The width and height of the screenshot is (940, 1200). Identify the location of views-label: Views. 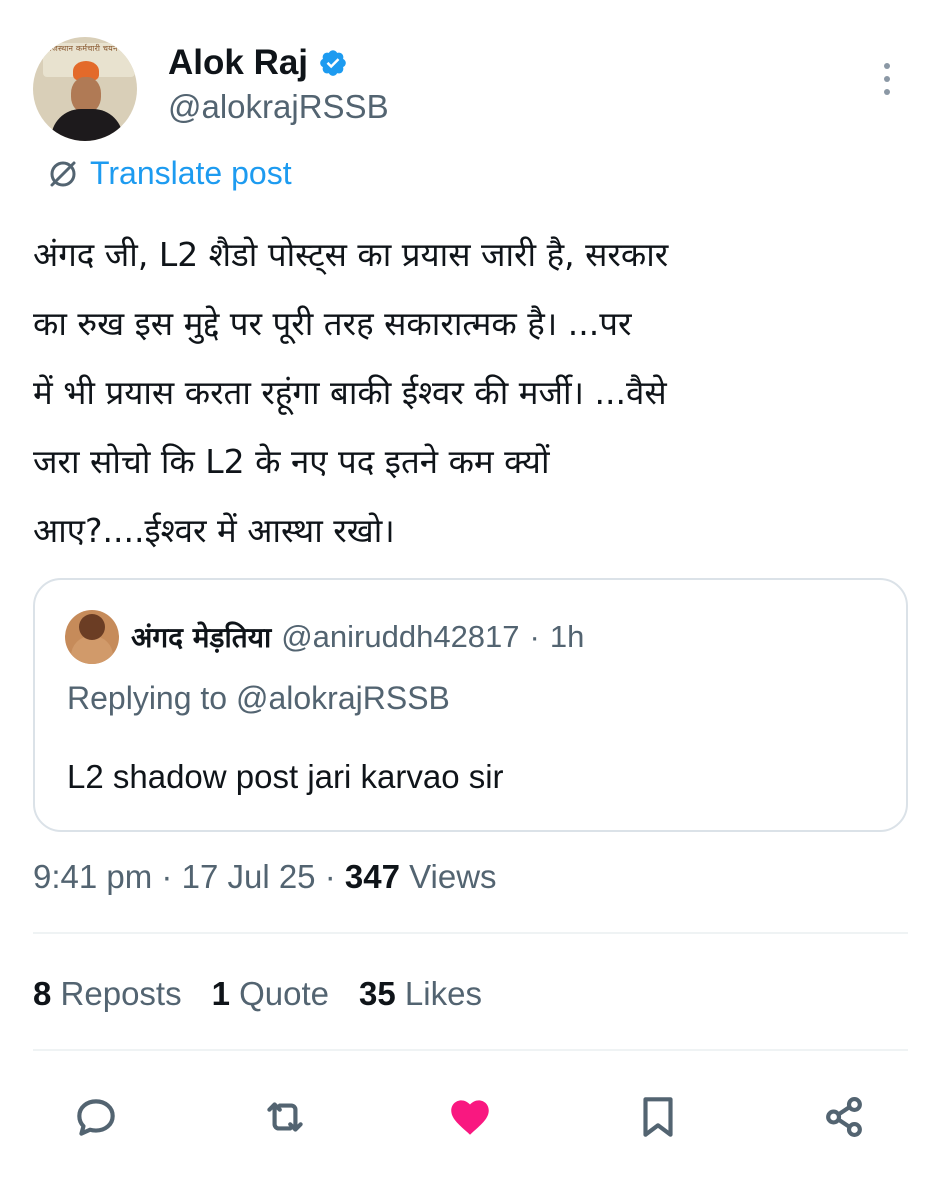
(453, 876).